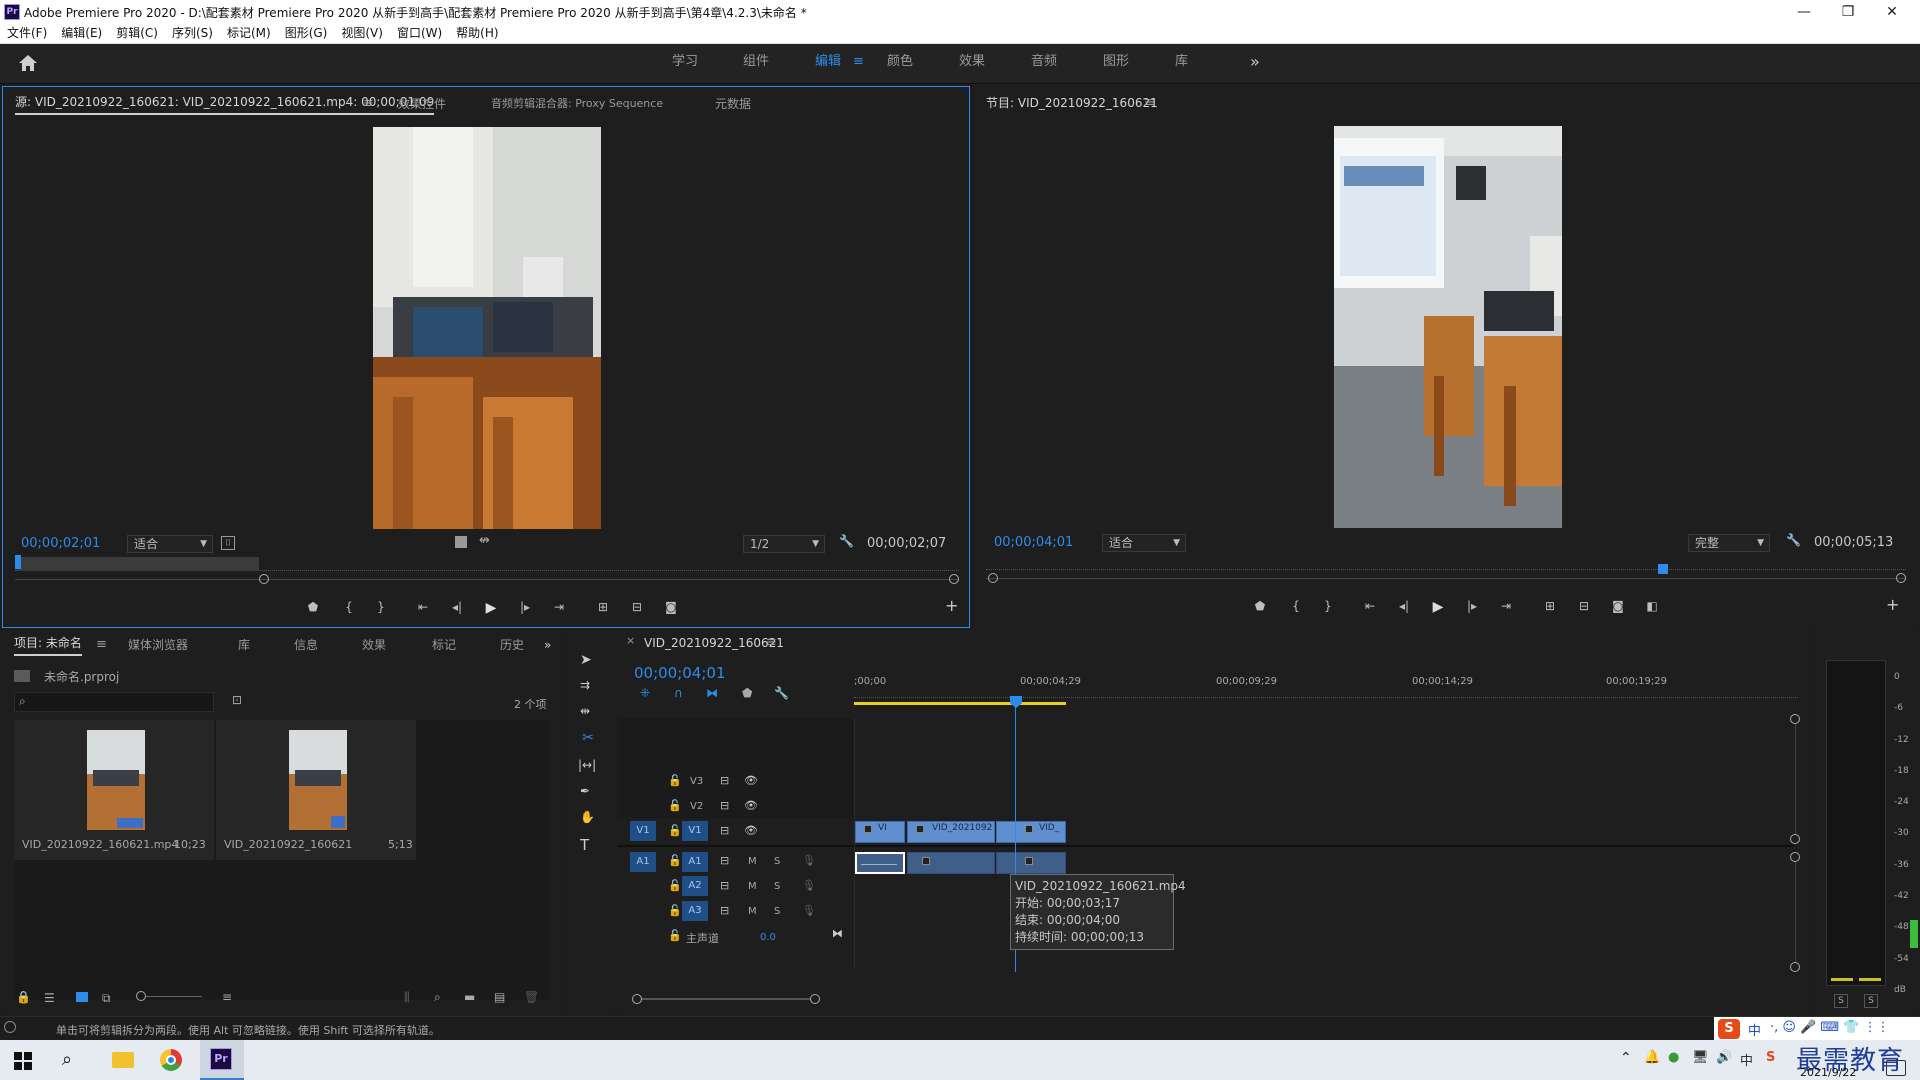  Describe the element at coordinates (1729, 543) in the screenshot. I see `program-quality-select: 完整 ▼` at that location.